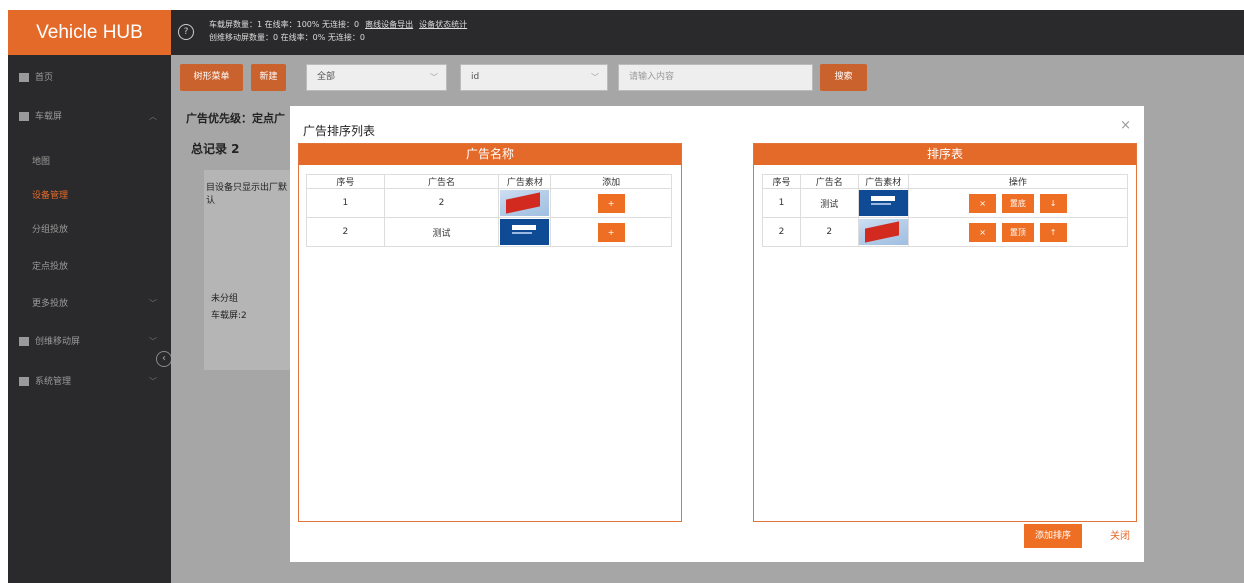  What do you see at coordinates (24, 341) in the screenshot?
I see `device-icon` at bounding box center [24, 341].